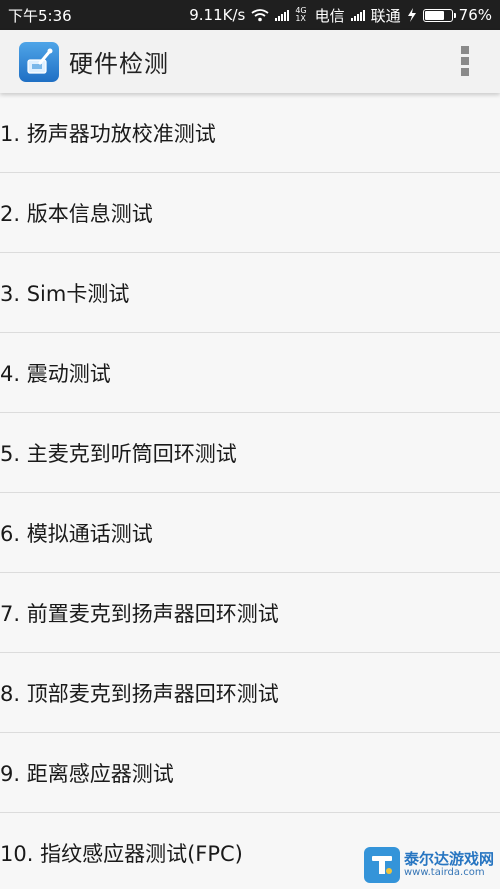 The height and width of the screenshot is (889, 500). What do you see at coordinates (87, 773) in the screenshot?
I see `list-item-label: 9. 距离感应器测试` at bounding box center [87, 773].